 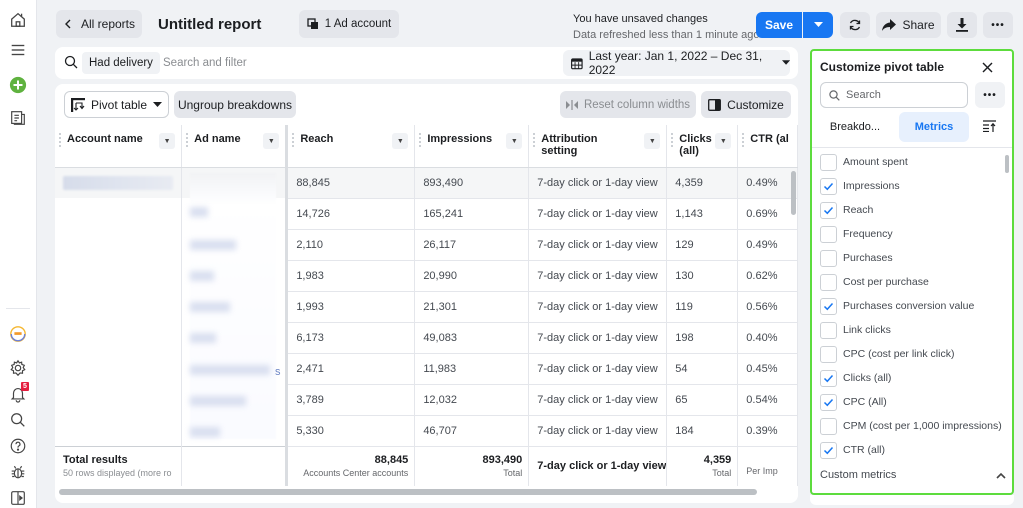 What do you see at coordinates (18, 420) in the screenshot?
I see `search-icon` at bounding box center [18, 420].